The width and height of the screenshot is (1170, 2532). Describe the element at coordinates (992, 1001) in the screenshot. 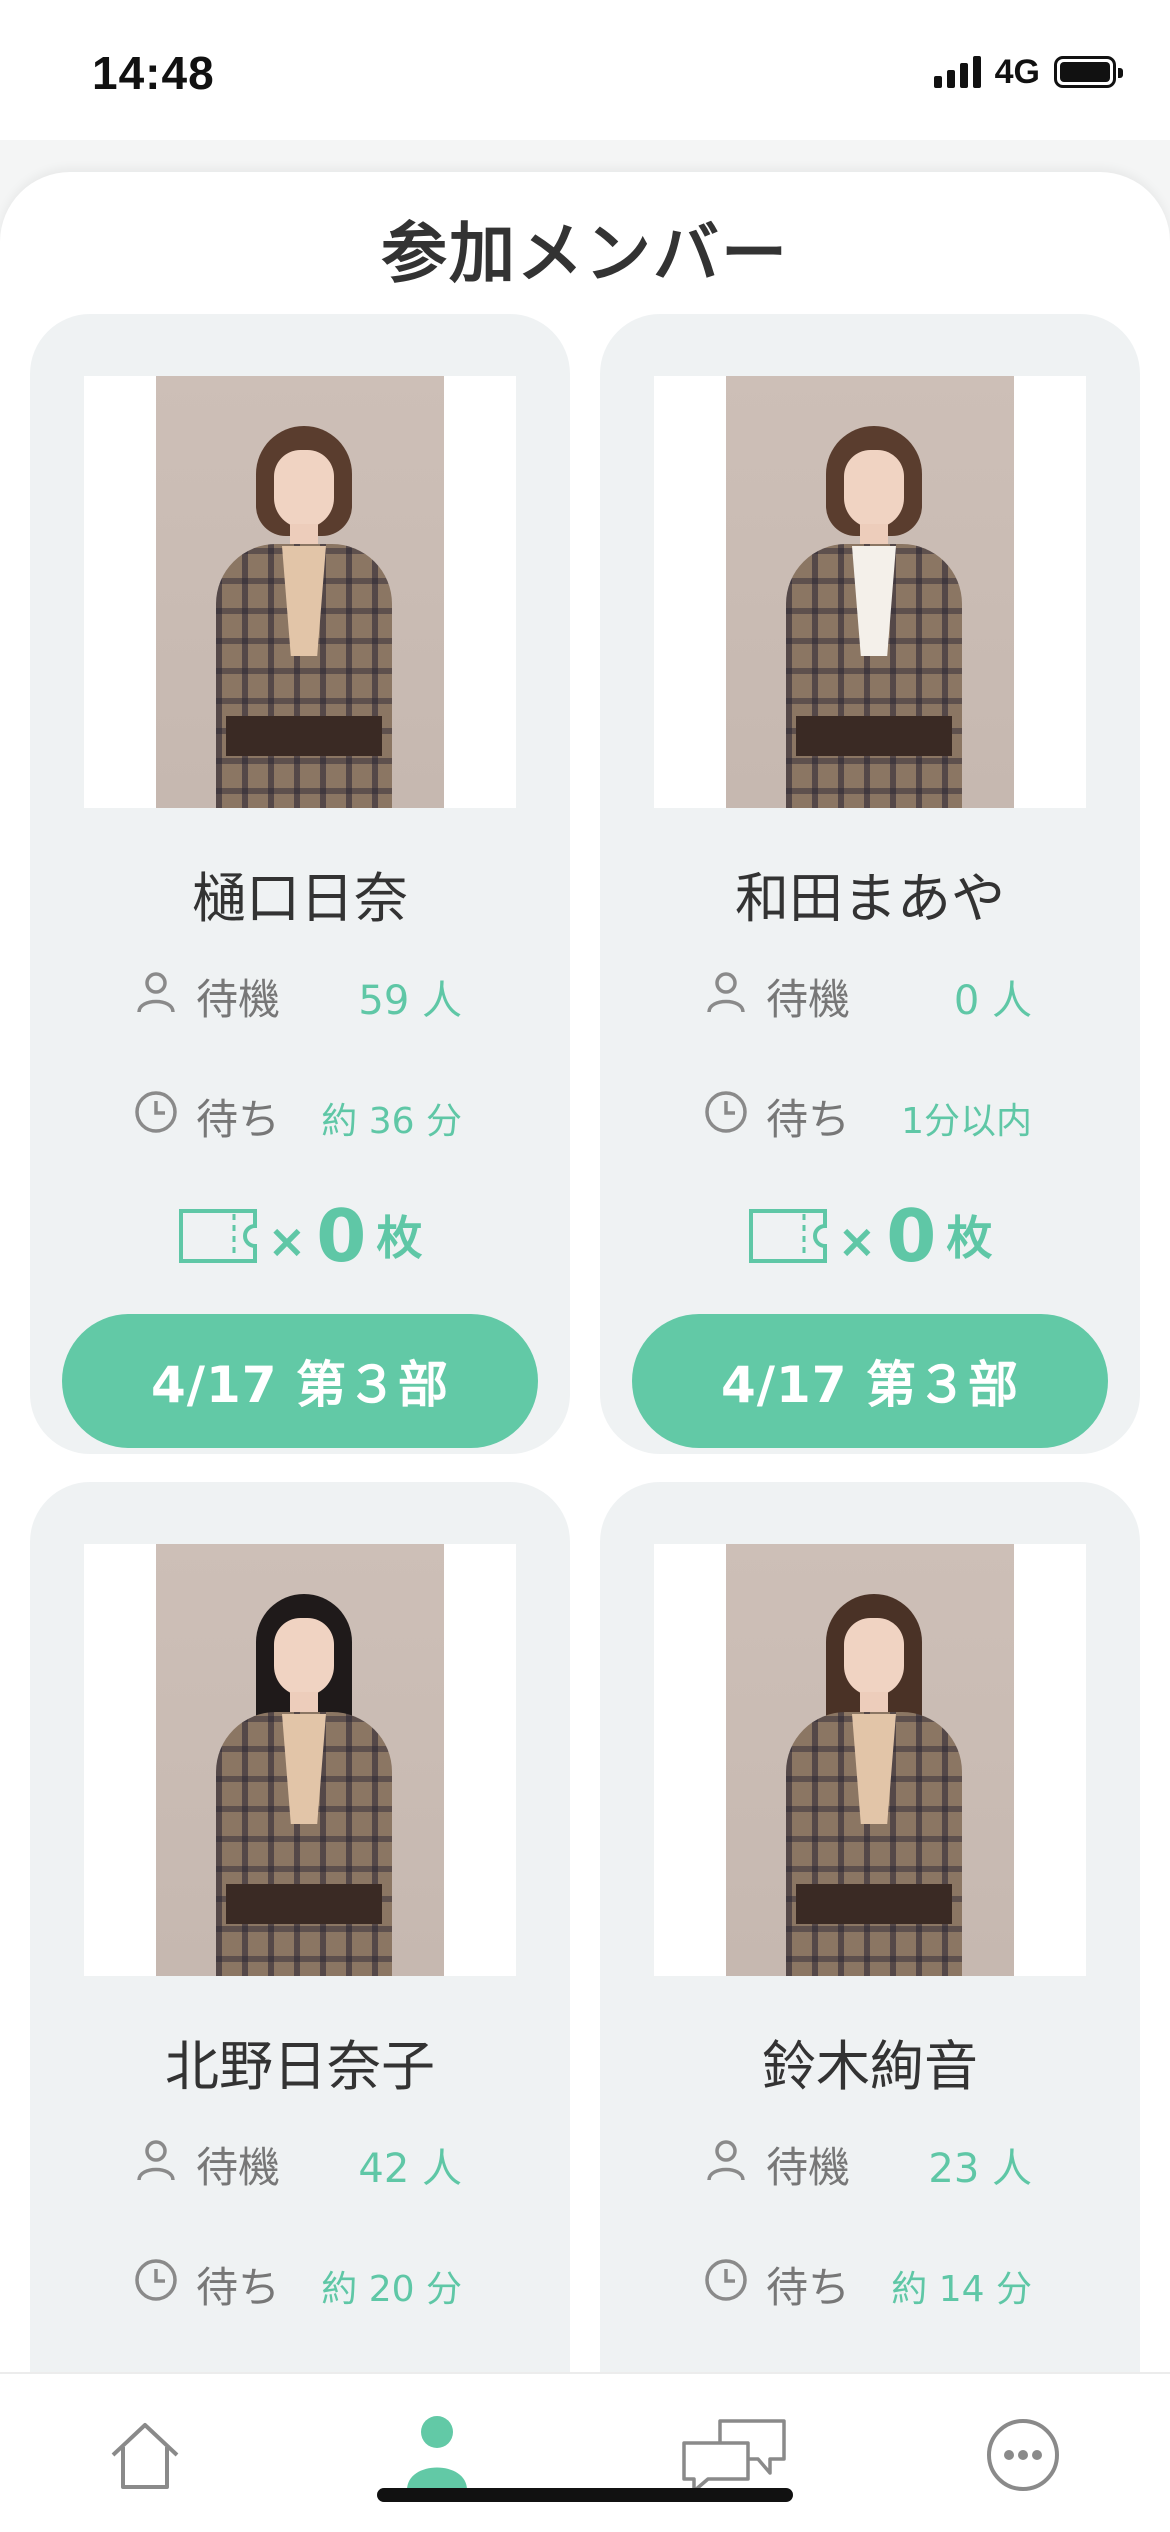

I see `waiting-count: 0 人` at that location.